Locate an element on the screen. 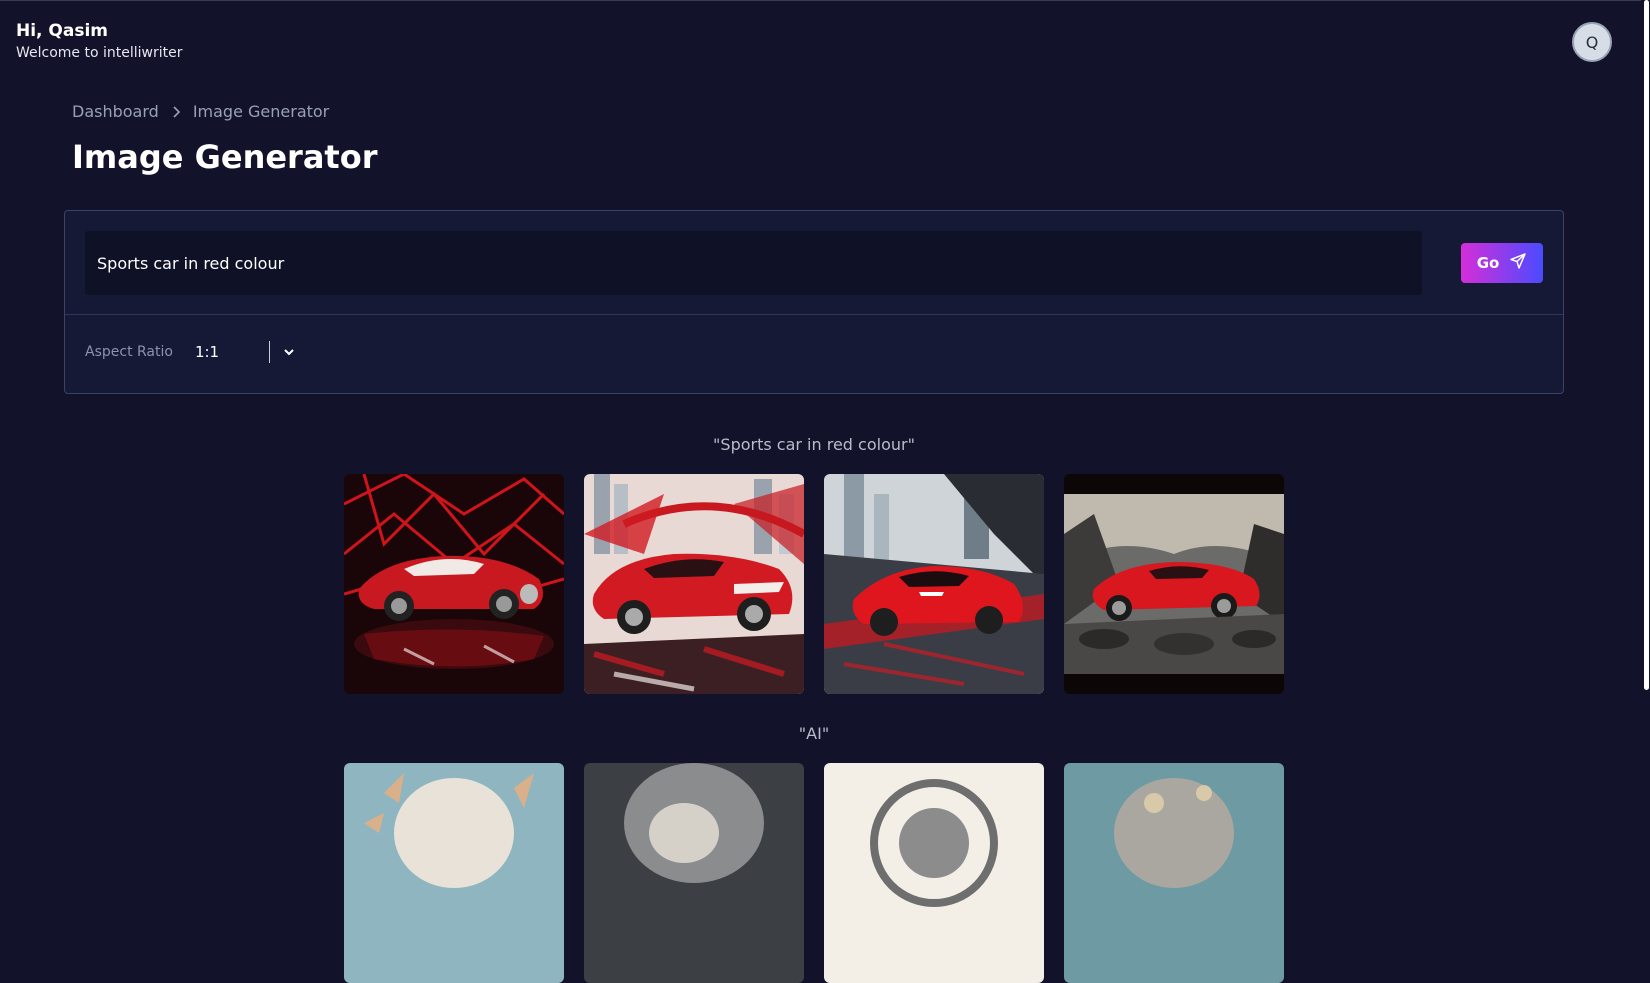 The image size is (1650, 983). aspect-ratio-select: 1:1 is located at coordinates (232, 352).